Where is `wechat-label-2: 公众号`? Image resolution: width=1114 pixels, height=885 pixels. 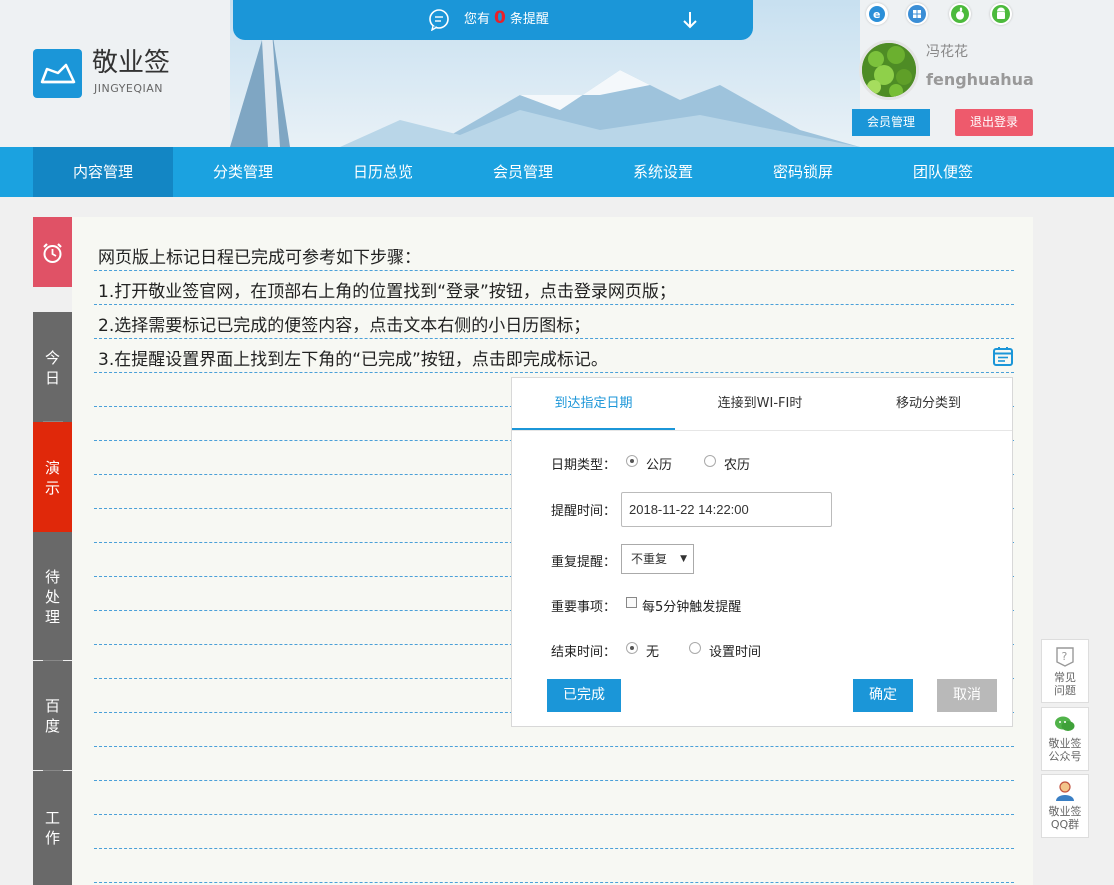 wechat-label-2: 公众号 is located at coordinates (1065, 756).